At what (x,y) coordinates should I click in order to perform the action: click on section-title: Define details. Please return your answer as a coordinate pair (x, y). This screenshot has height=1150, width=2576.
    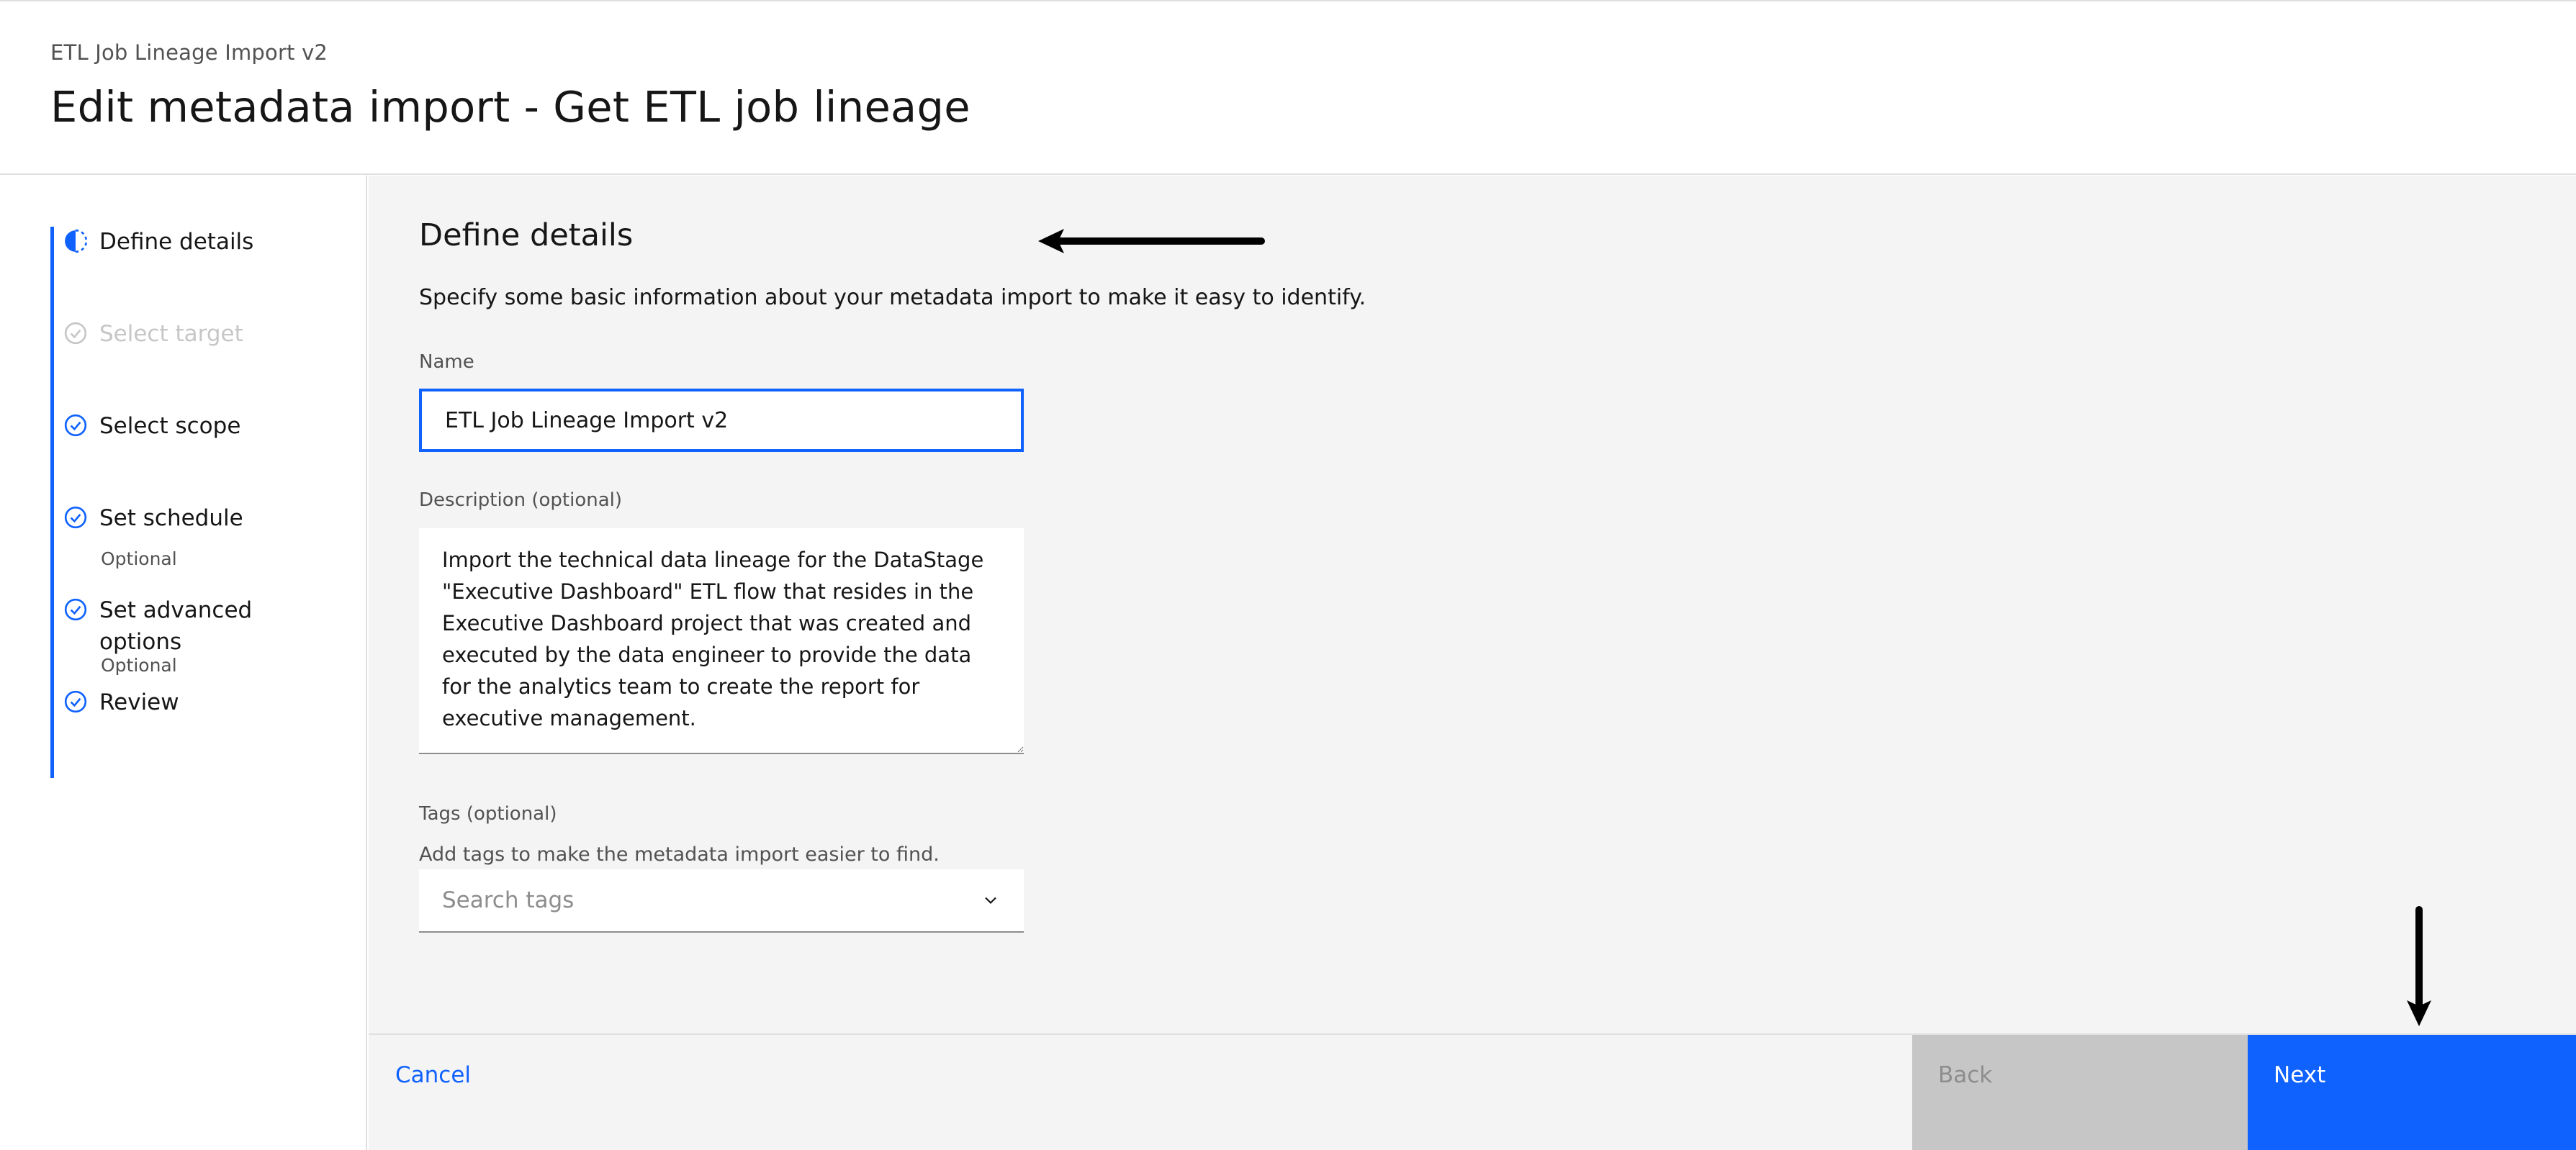
    Looking at the image, I should click on (526, 235).